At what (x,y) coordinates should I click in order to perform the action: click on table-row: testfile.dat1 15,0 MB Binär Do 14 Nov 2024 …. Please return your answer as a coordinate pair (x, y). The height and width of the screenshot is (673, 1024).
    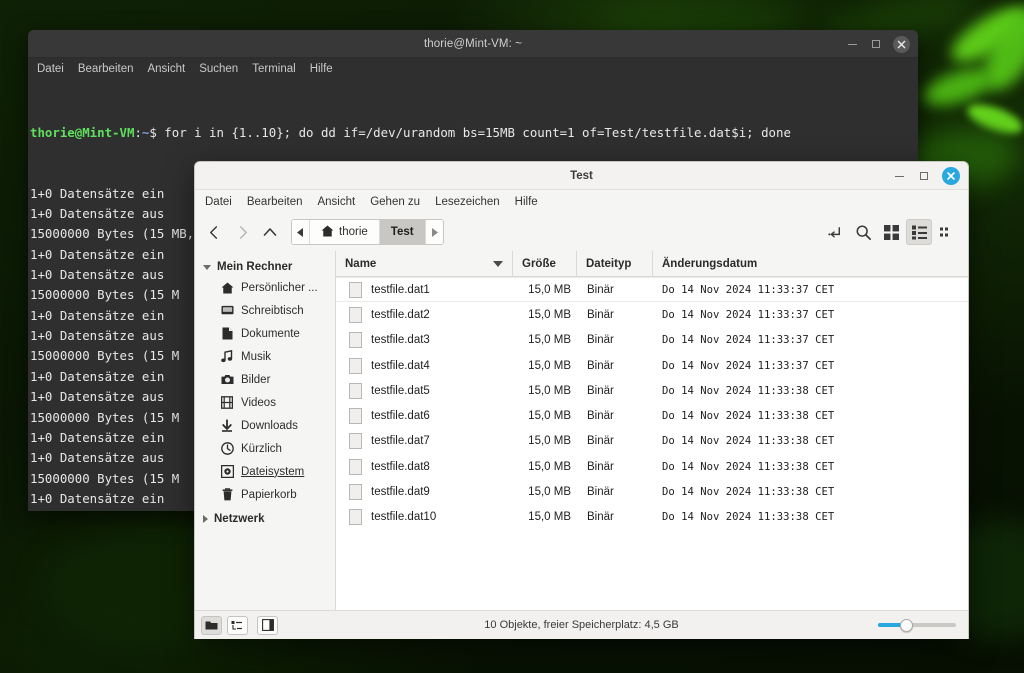
    Looking at the image, I should click on (652, 289).